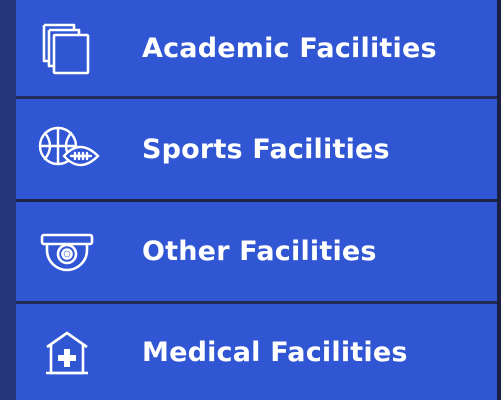 The image size is (501, 400). What do you see at coordinates (67, 252) in the screenshot?
I see `security-camera-icon` at bounding box center [67, 252].